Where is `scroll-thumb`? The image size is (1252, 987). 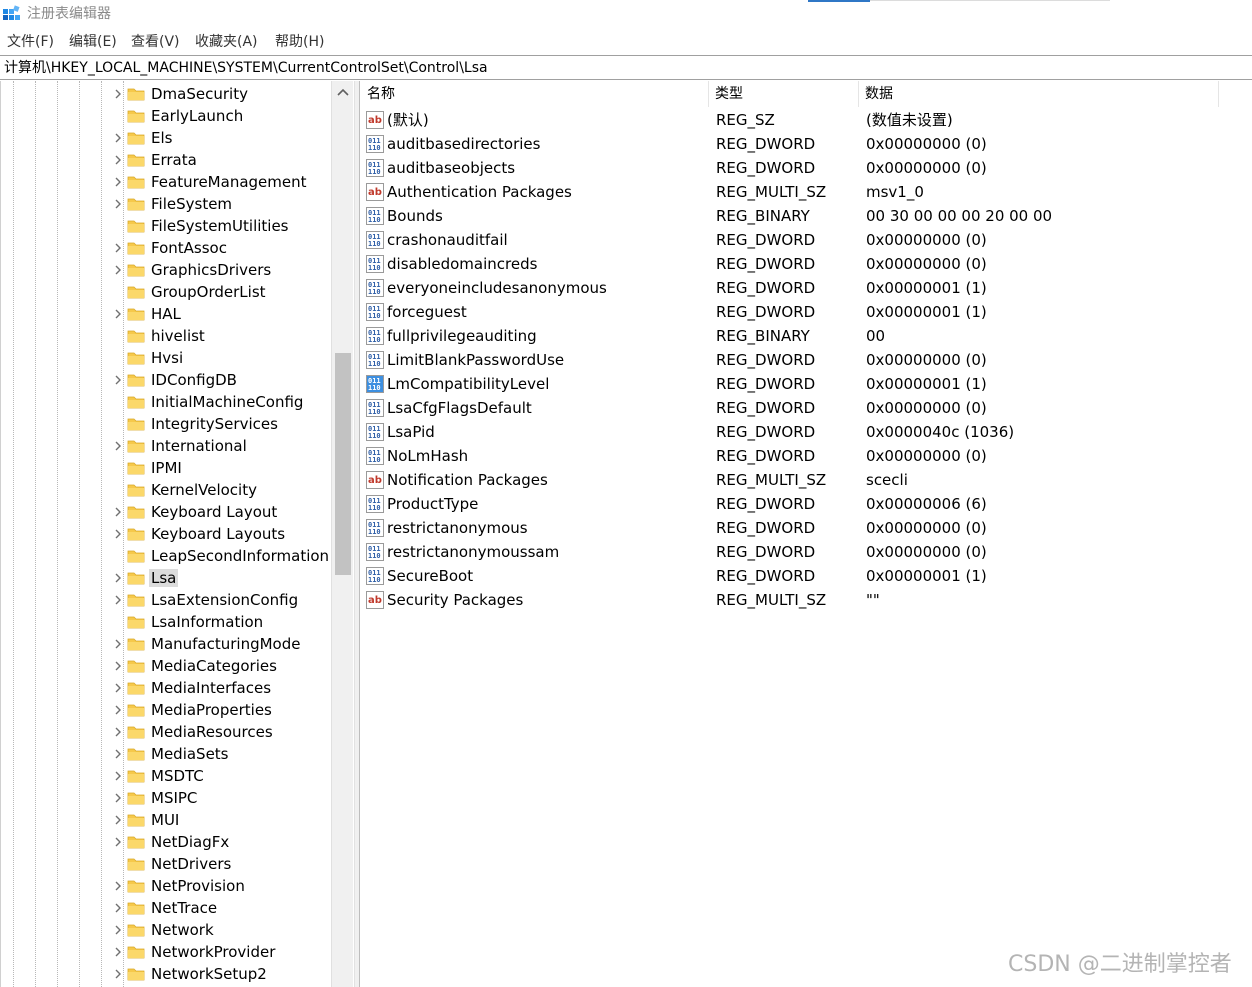 scroll-thumb is located at coordinates (343, 464).